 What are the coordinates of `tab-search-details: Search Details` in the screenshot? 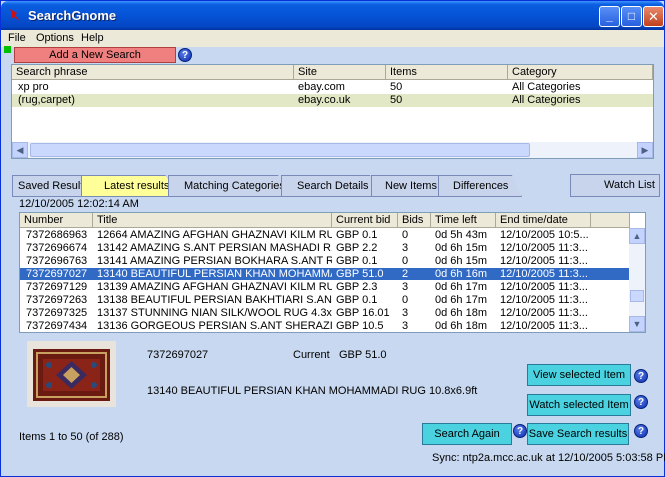 It's located at (331, 186).